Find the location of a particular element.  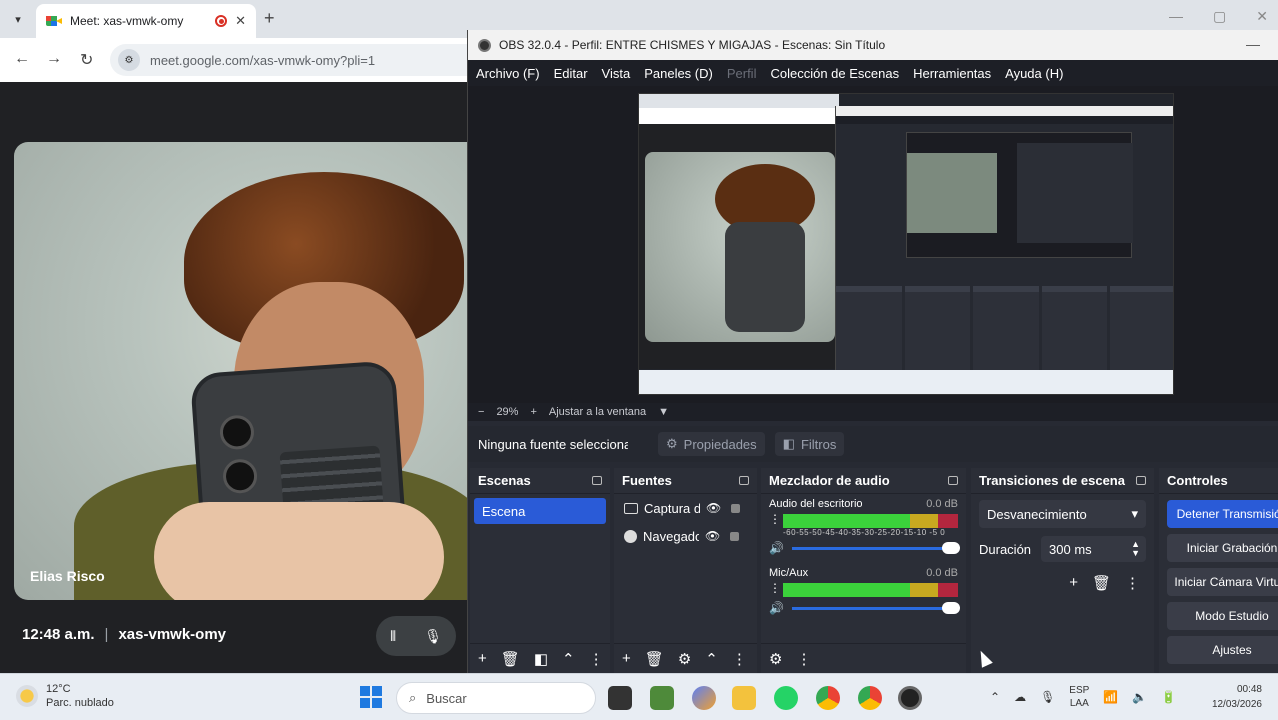

chrome-icon is located at coordinates (828, 698).